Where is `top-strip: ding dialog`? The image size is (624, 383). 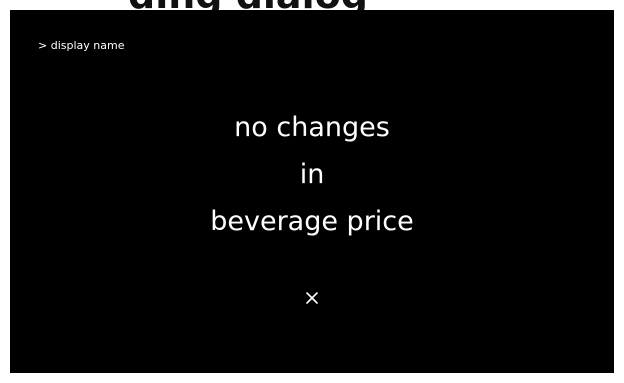
top-strip: ding dialog is located at coordinates (312, 5).